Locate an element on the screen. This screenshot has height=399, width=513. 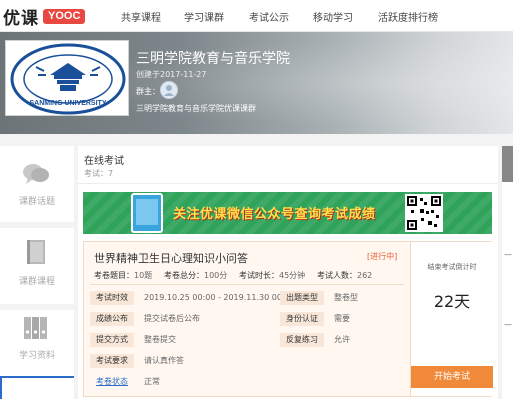
status-badge: [进行中] is located at coordinates (382, 256).